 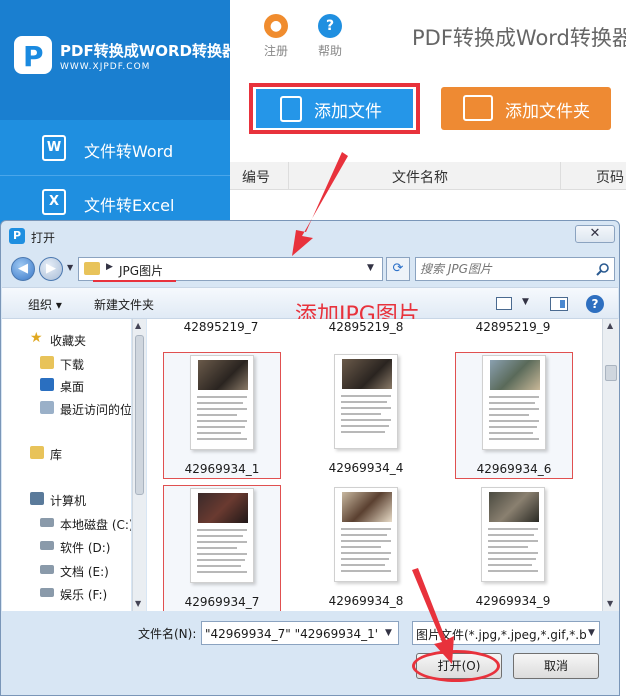 What do you see at coordinates (66, 339) in the screenshot?
I see `nav-item-favorites: ★ 收藏夹` at bounding box center [66, 339].